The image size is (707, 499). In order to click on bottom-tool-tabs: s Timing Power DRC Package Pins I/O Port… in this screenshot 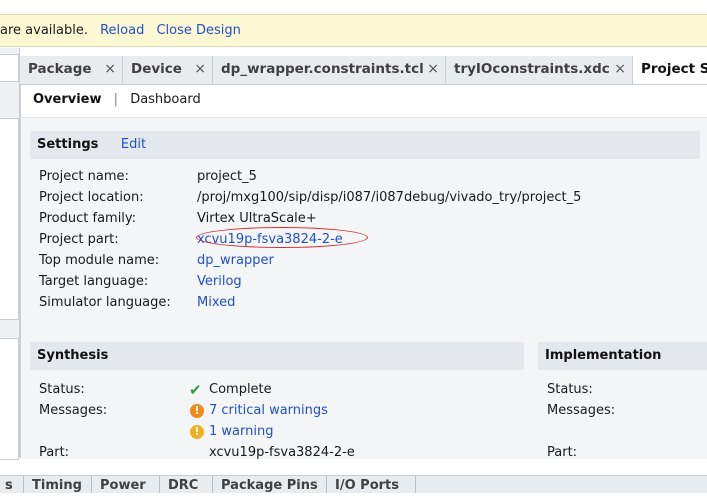, I will do `click(353, 484)`.